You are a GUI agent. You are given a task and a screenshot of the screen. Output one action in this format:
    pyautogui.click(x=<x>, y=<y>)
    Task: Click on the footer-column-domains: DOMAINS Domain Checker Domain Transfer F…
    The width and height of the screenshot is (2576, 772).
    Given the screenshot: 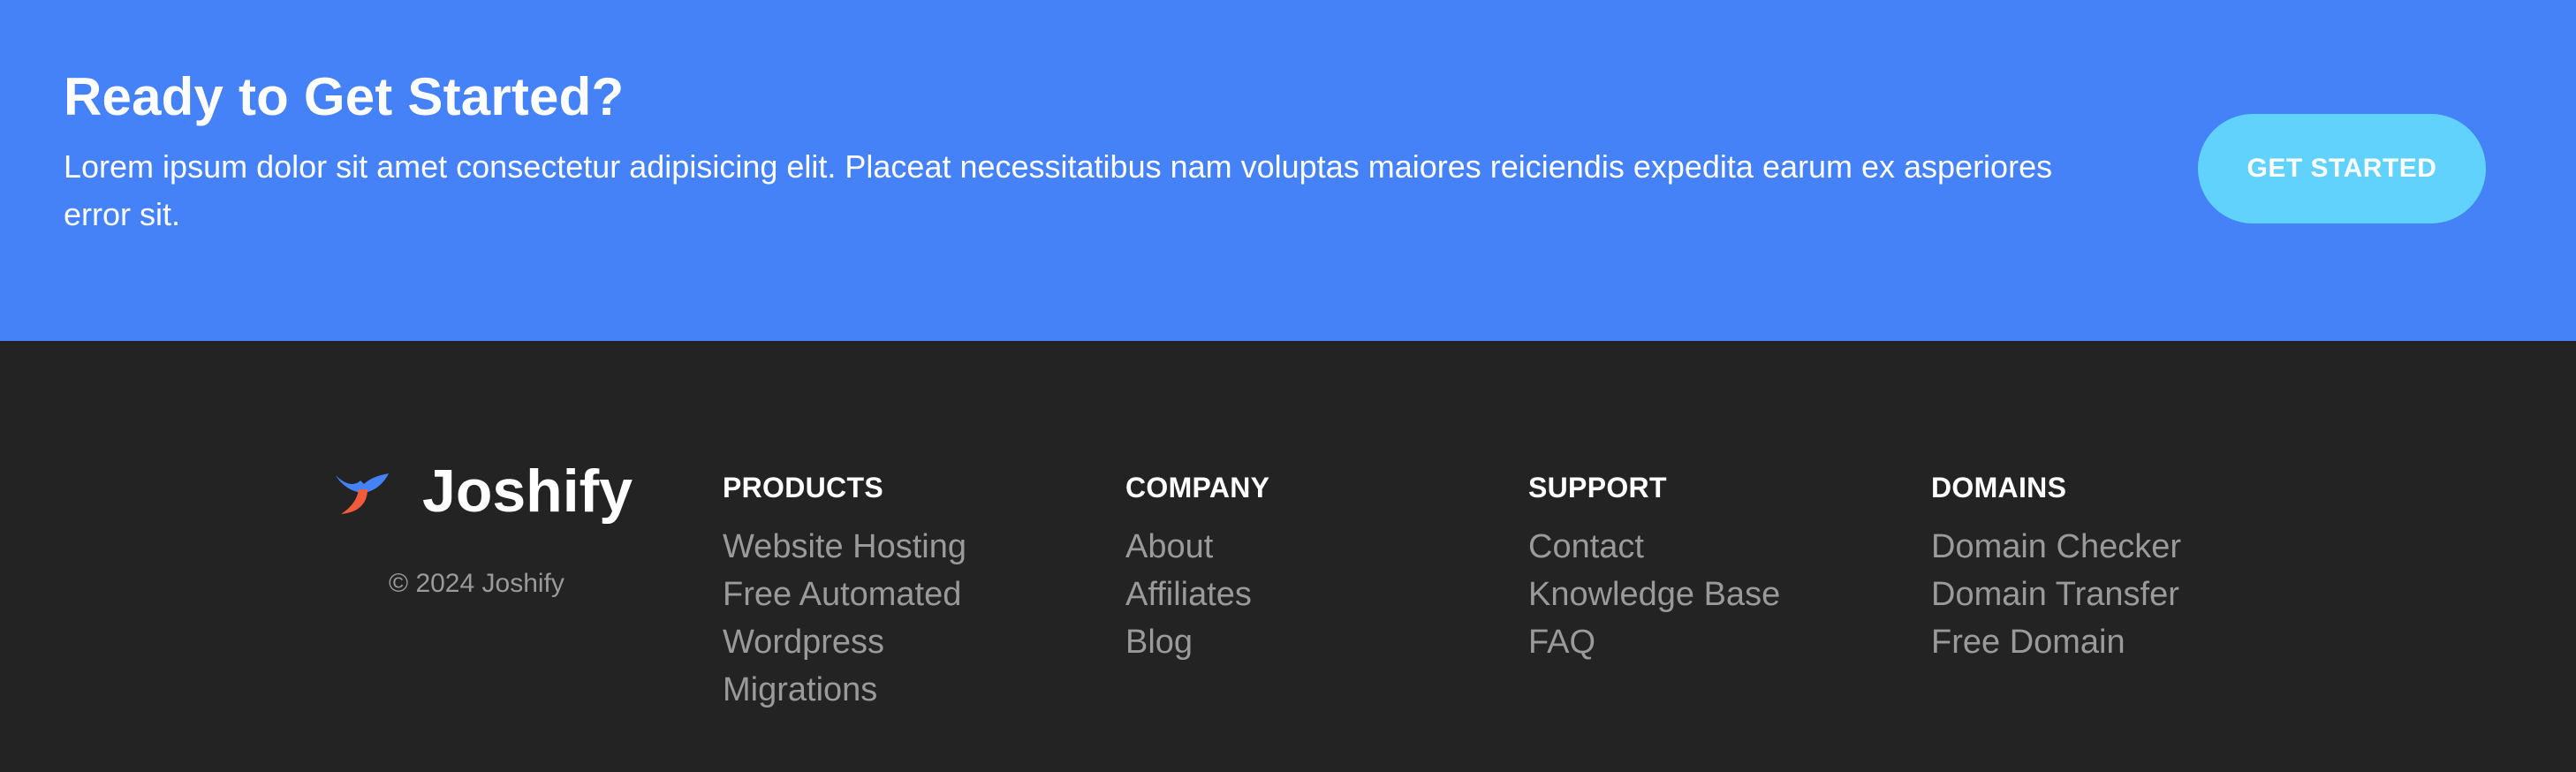 What is the action you would take?
    pyautogui.click(x=2056, y=568)
    